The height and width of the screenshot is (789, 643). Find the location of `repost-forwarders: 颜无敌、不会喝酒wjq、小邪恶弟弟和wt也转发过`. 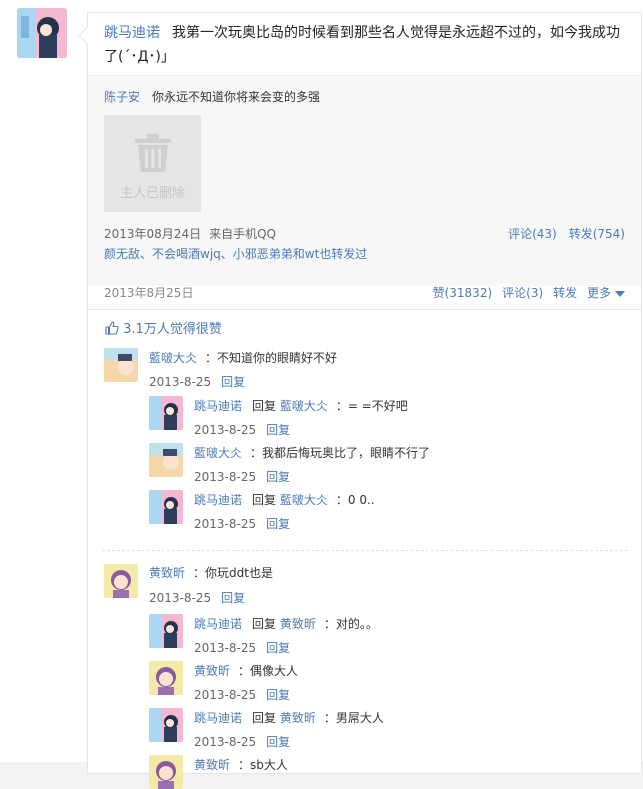

repost-forwarders: 颜无敌、不会喝酒wjq、小邪恶弟弟和wt也转发过 is located at coordinates (235, 253).